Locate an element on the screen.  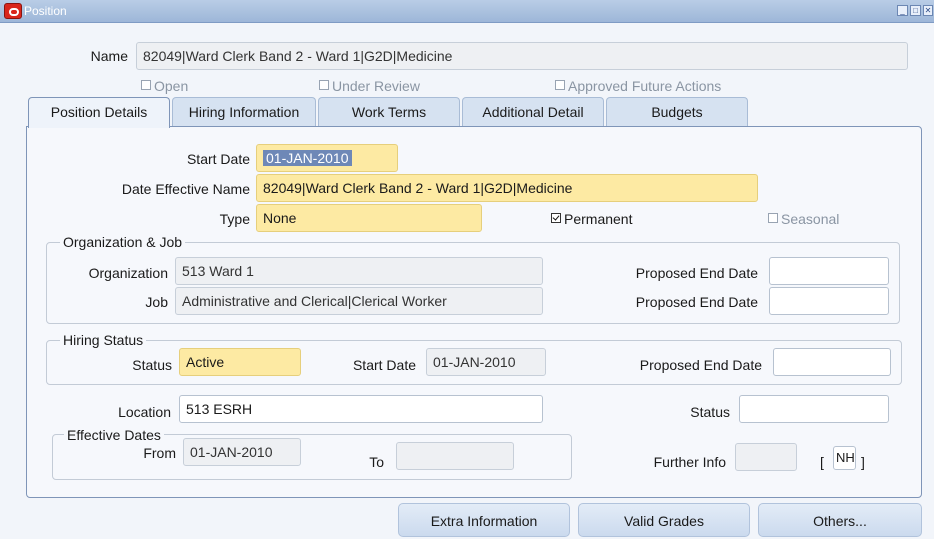
permanent-label: Permanent is located at coordinates (598, 219).